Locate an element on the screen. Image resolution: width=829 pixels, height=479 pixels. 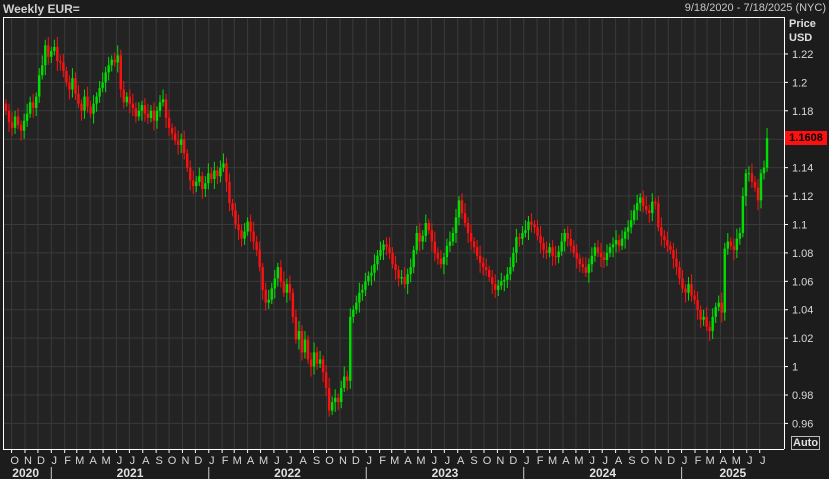
y-tick-label: 0.98 is located at coordinates (802, 396).